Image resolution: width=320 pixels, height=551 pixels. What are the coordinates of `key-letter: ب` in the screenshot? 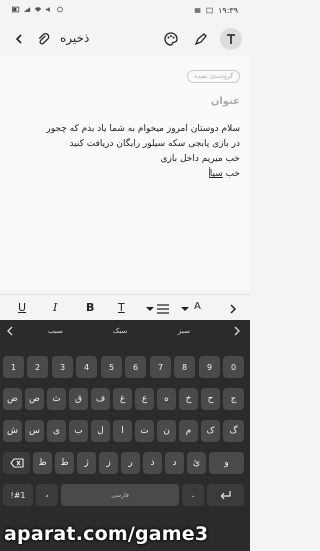 It's located at (78, 431).